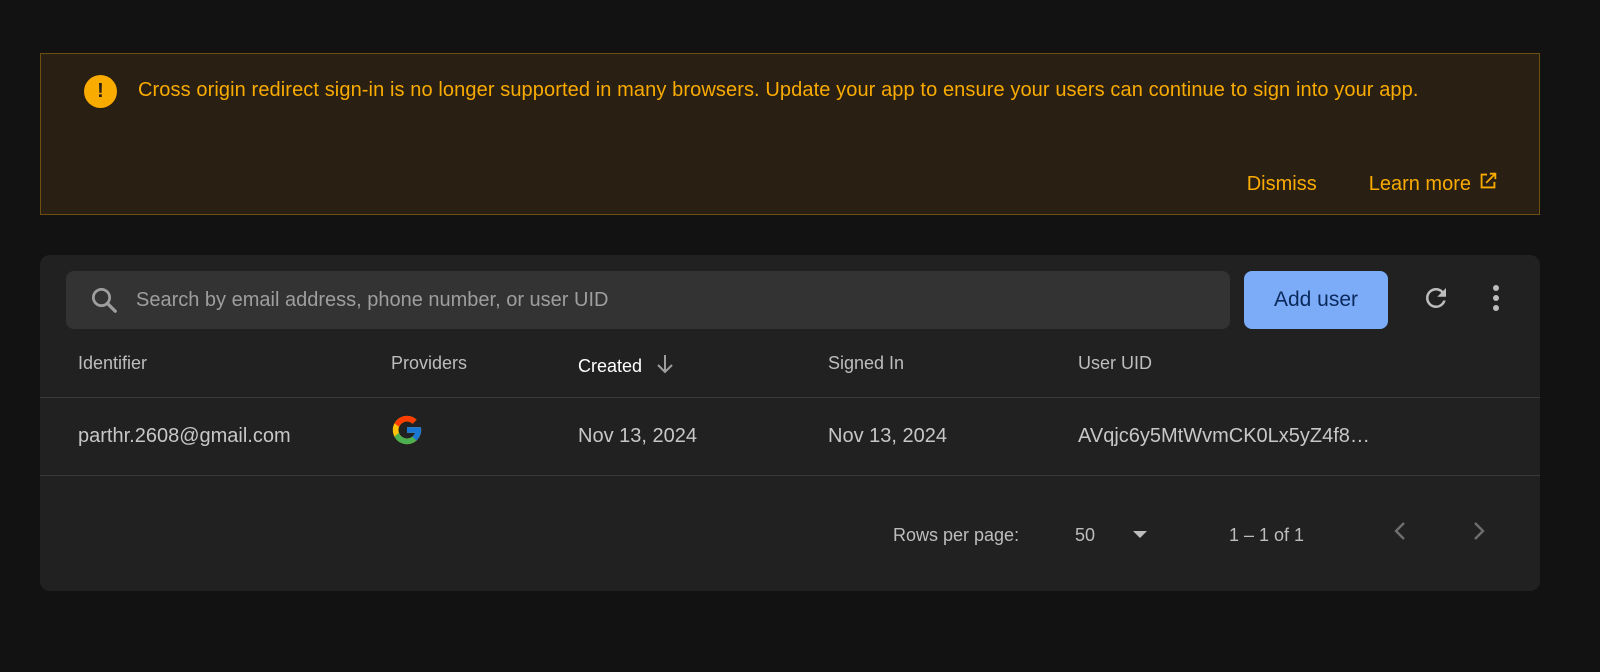 The width and height of the screenshot is (1600, 672). Describe the element at coordinates (790, 397) in the screenshot. I see `header-divider` at that location.